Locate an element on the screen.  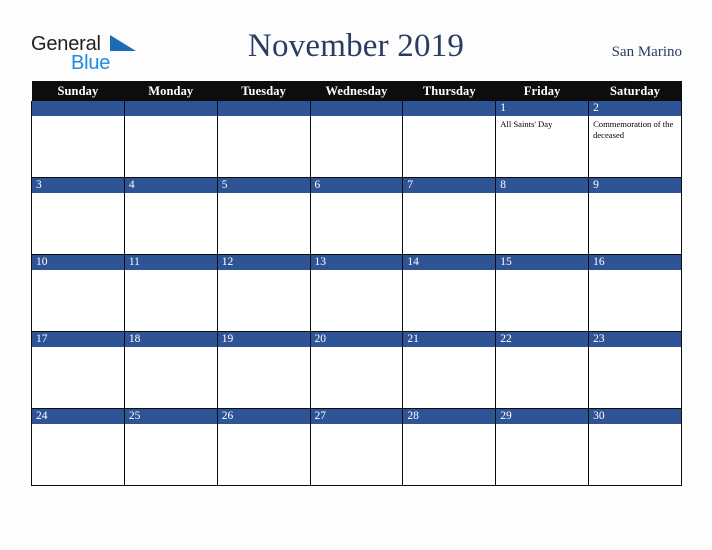
calendar-day-cell: 16 is located at coordinates (635, 293).